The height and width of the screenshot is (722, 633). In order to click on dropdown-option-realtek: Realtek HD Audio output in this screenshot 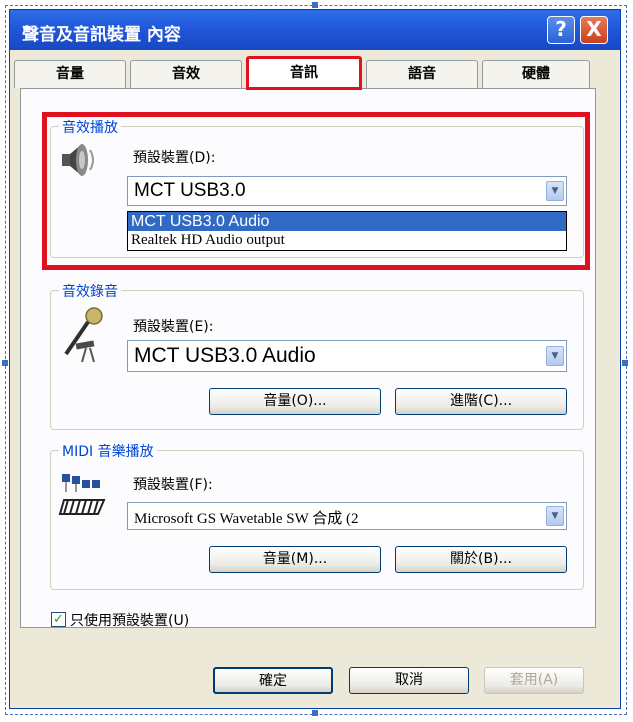, I will do `click(347, 240)`.